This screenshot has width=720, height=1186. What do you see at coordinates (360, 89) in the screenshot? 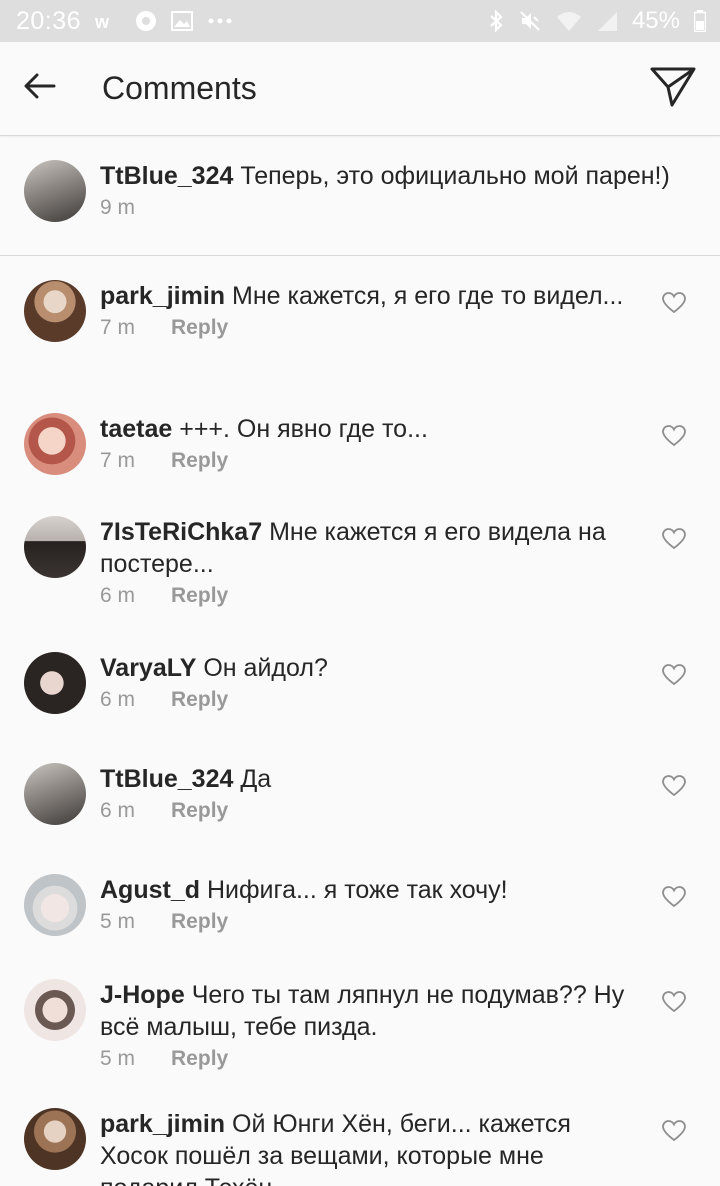
I see `app-header: Comments` at bounding box center [360, 89].